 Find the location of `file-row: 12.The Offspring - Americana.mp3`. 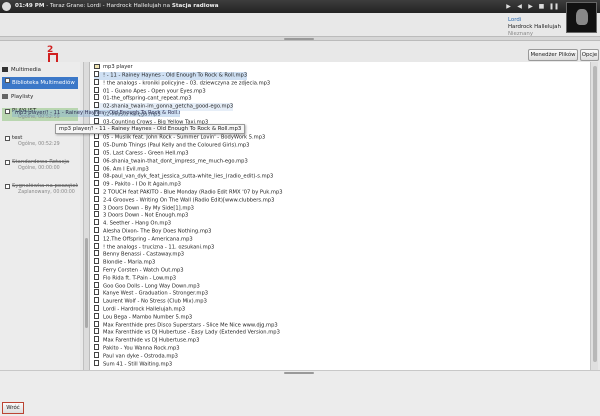

file-row: 12.The Offspring - Americana.mp3 is located at coordinates (143, 239).